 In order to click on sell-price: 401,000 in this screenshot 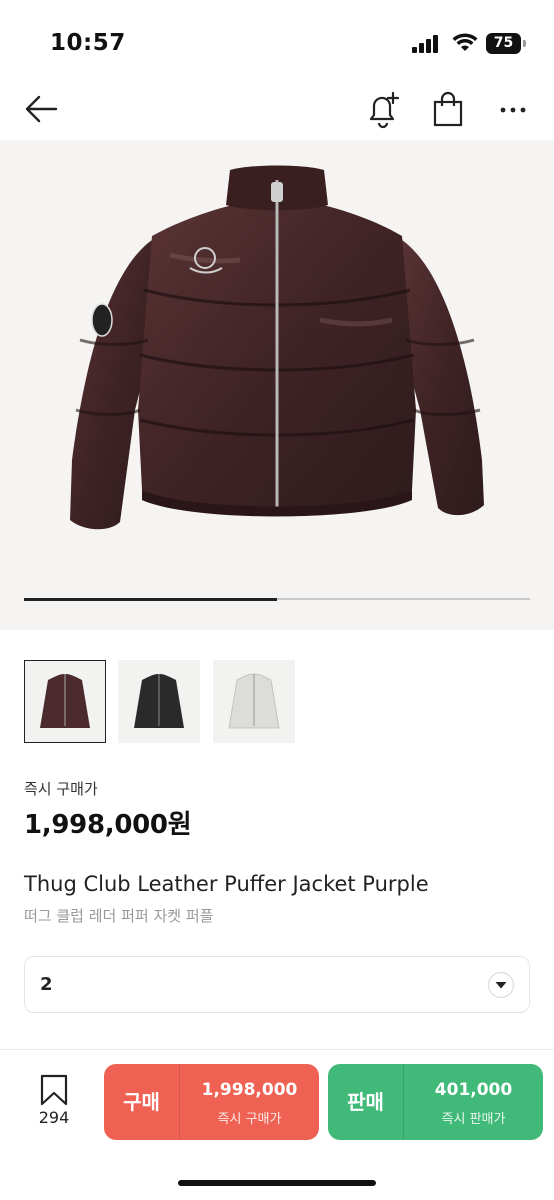, I will do `click(473, 1090)`.